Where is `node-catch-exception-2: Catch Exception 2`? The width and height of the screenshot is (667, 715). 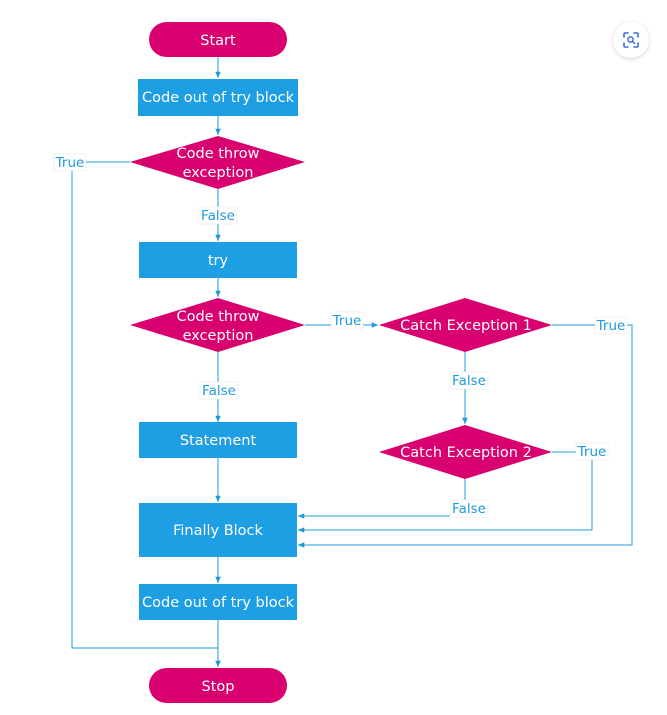
node-catch-exception-2: Catch Exception 2 is located at coordinates (465, 452).